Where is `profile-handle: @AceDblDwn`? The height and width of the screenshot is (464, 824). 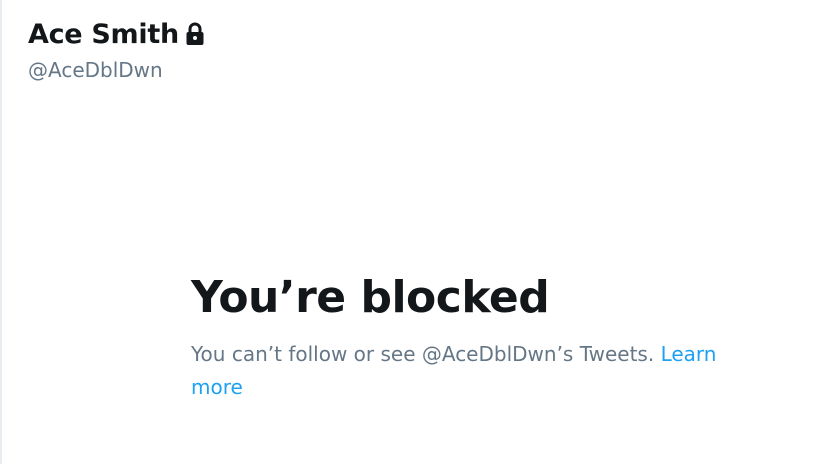
profile-handle: @AceDblDwn is located at coordinates (95, 70).